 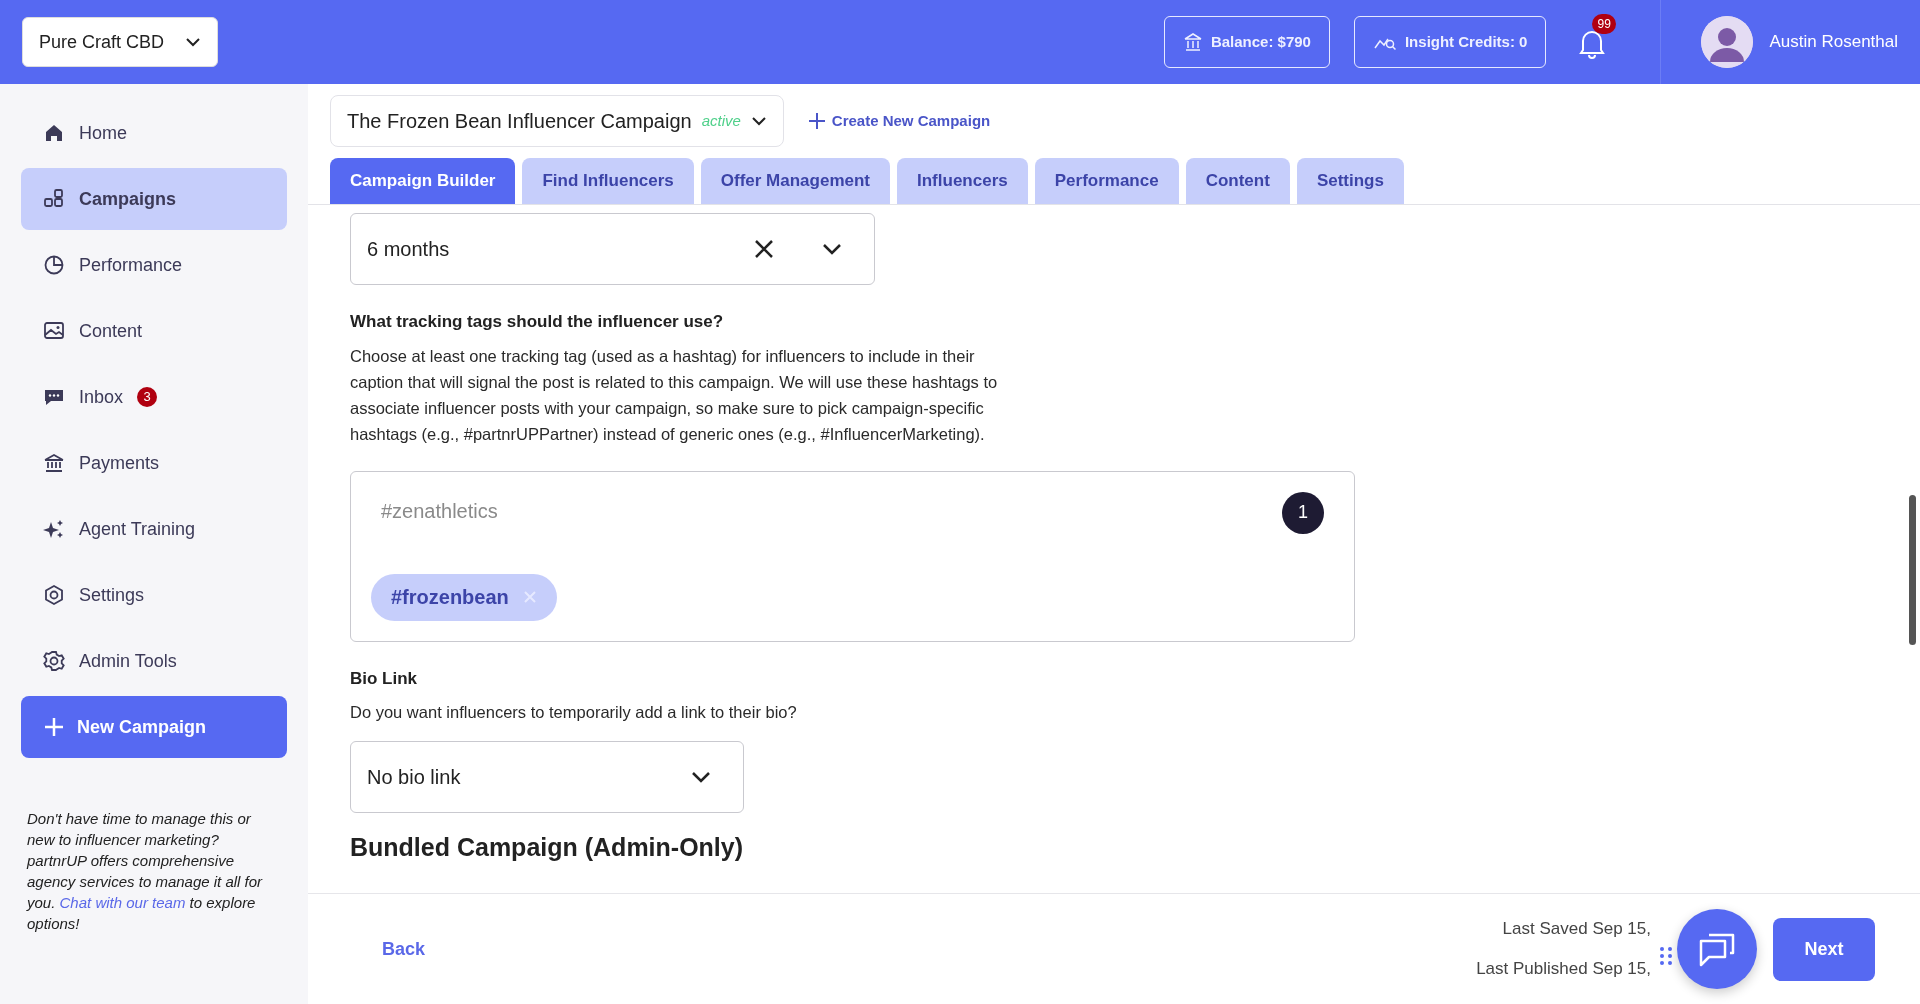 I want to click on scrollbar-thumb, so click(x=1912, y=570).